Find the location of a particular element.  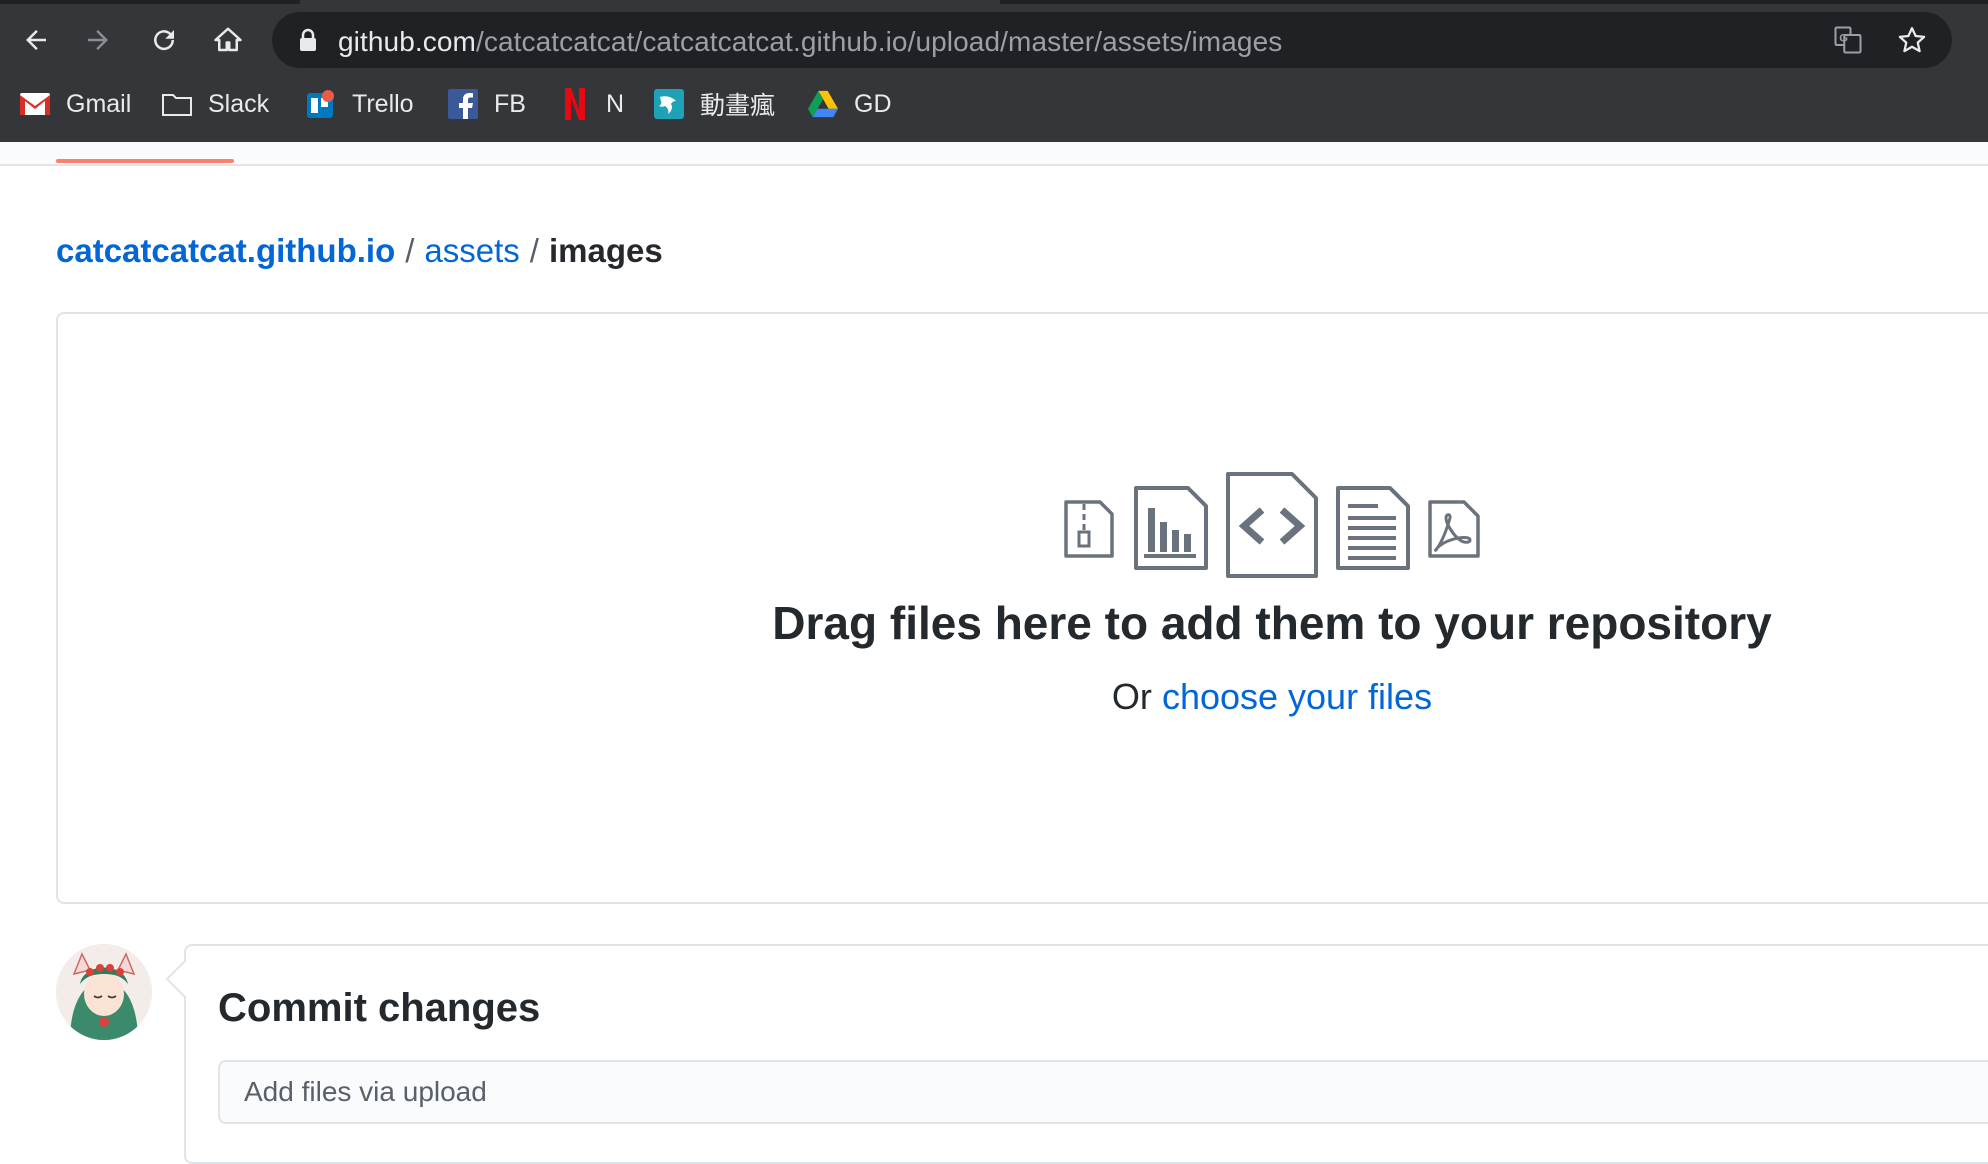

folder-icon is located at coordinates (177, 104).